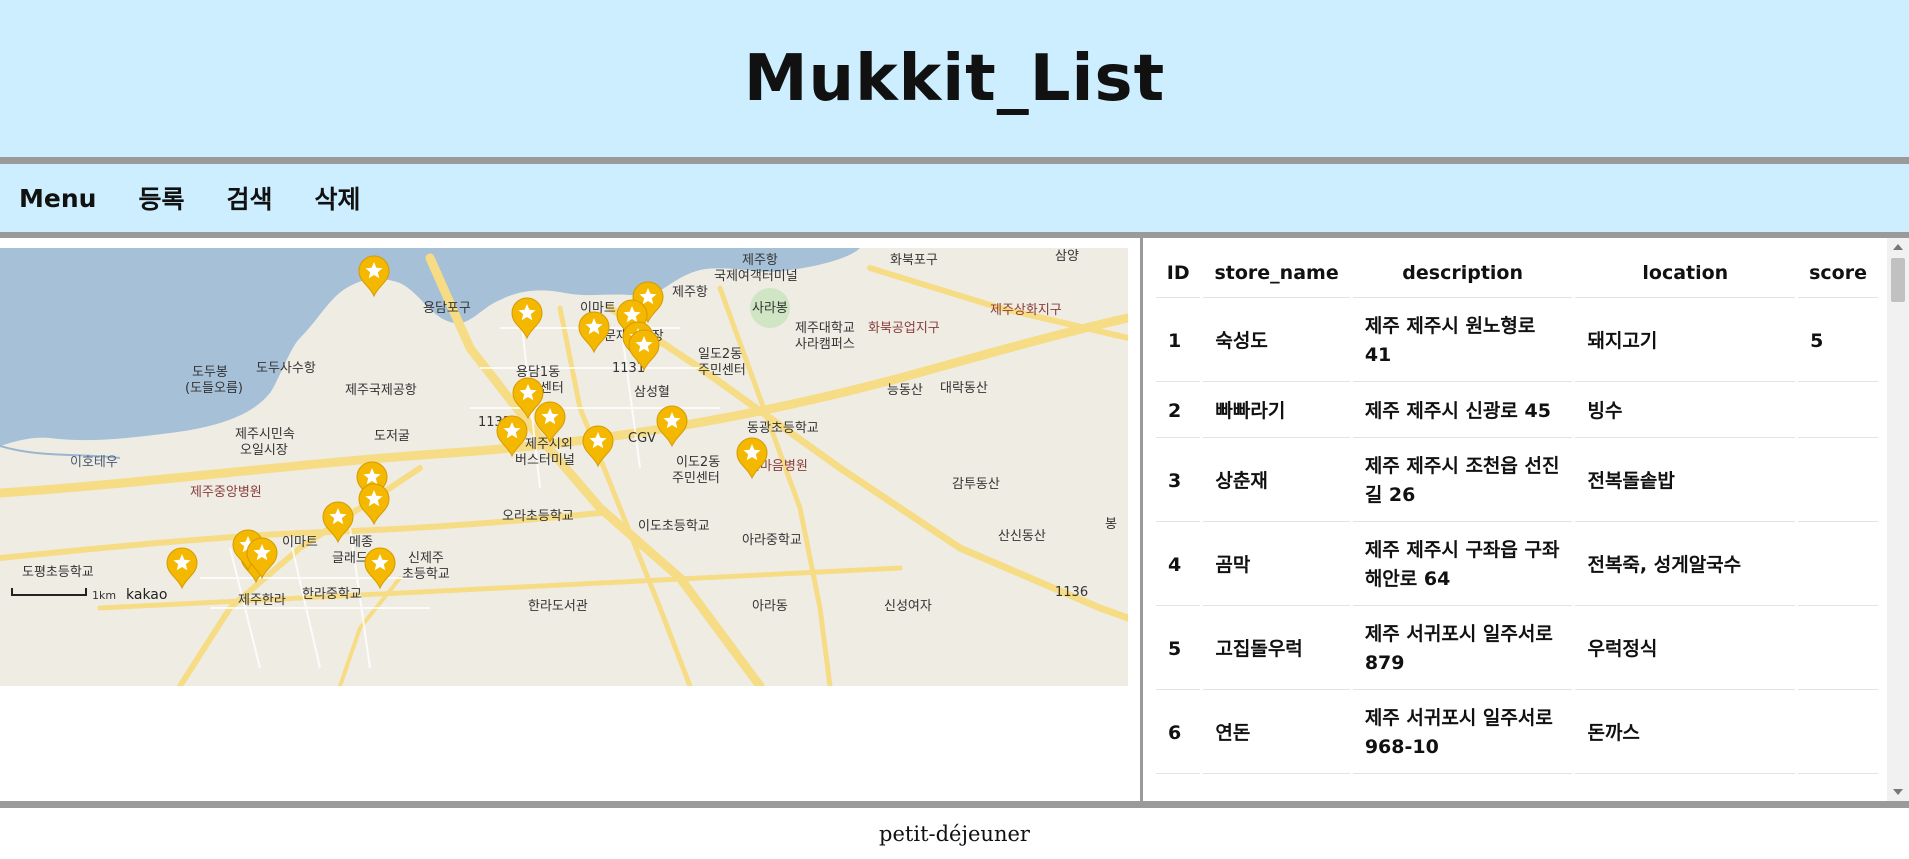  What do you see at coordinates (964, 388) in the screenshot?
I see `map-label: 대락동산` at bounding box center [964, 388].